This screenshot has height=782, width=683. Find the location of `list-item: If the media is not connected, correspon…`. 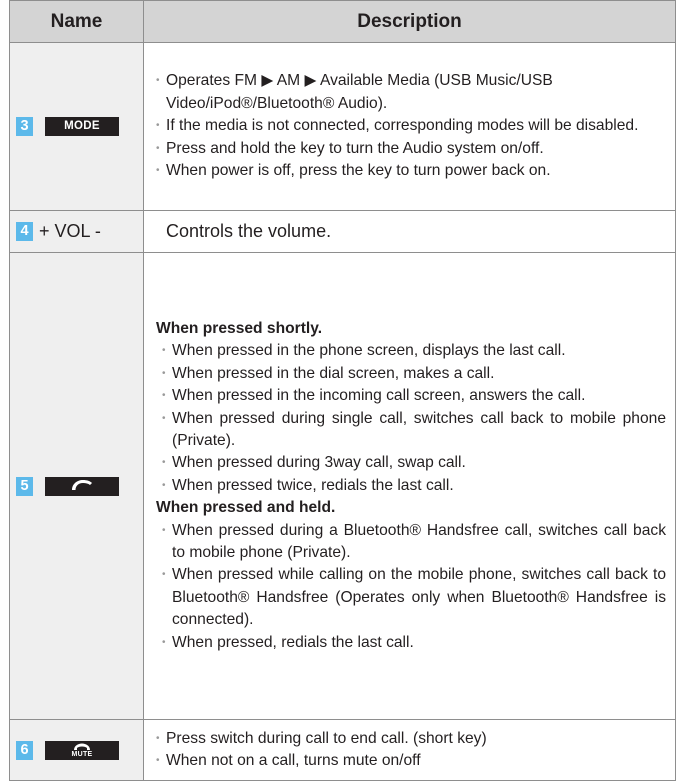

list-item: If the media is not connected, correspon… is located at coordinates (411, 126).